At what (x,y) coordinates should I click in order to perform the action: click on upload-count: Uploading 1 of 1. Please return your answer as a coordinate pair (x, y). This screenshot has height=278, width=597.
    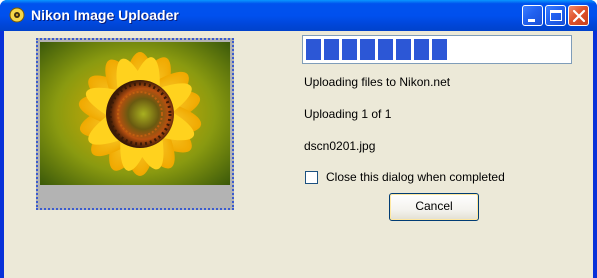
    Looking at the image, I should click on (348, 114).